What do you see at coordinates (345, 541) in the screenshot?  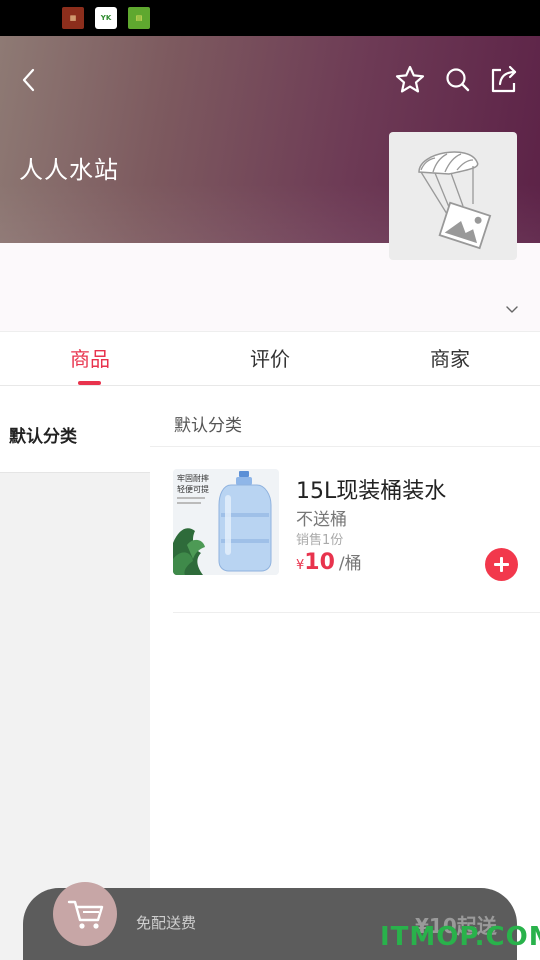 I see `product-item: 牢固耐摔 轻便可提 15L现装桶装水 不送桶 销售1份 ¥10 /桶` at bounding box center [345, 541].